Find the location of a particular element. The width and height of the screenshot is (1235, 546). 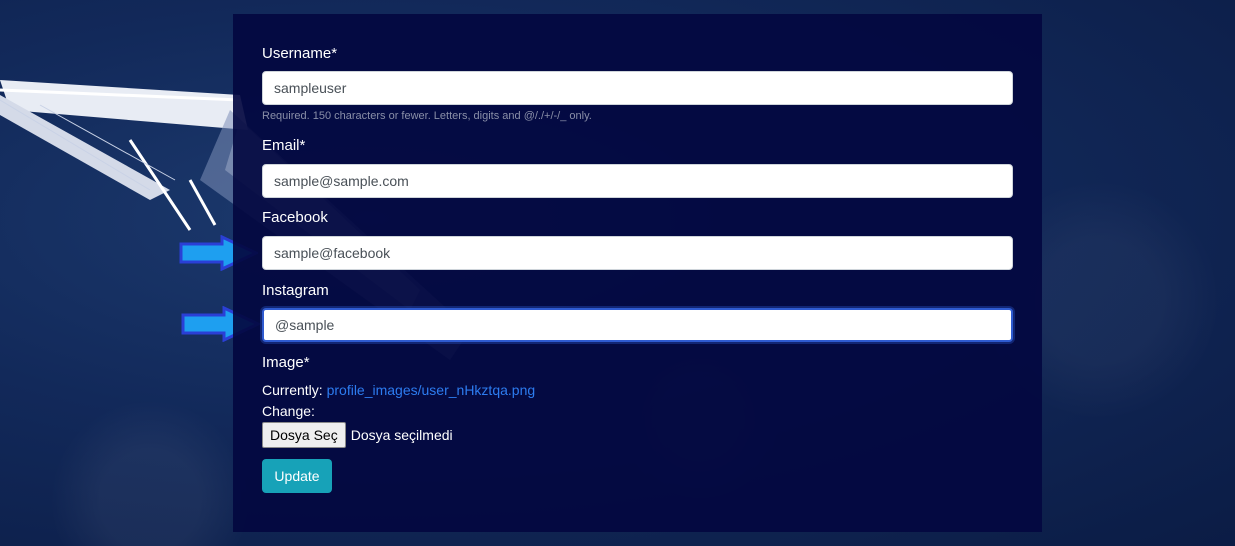

username-label: Username* is located at coordinates (300, 53).